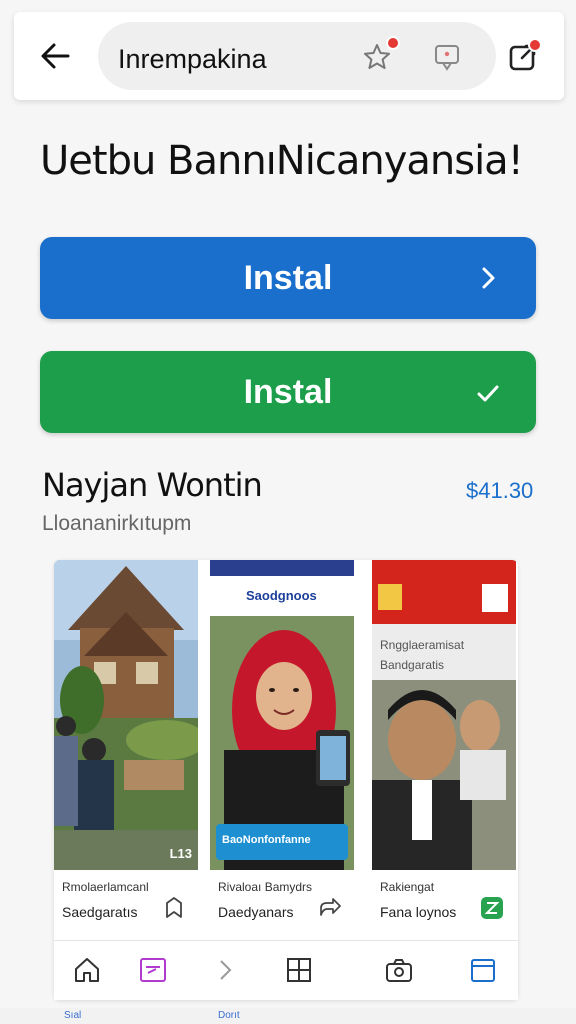  I want to click on screenshot-image: Rngglaeramisat Bandgaratis, so click(444, 715).